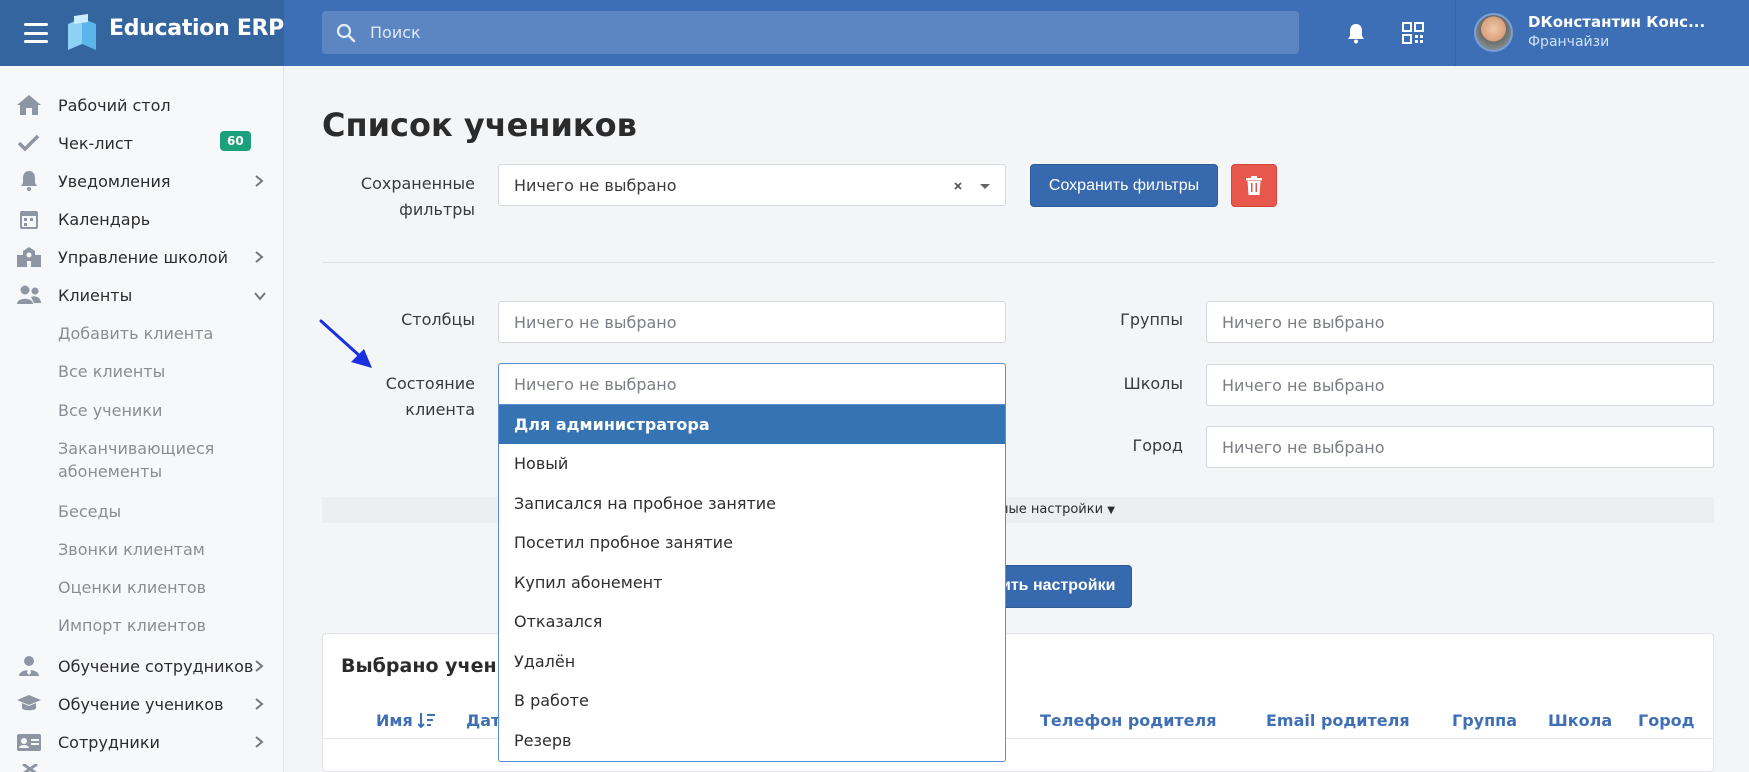  I want to click on search-bar, so click(810, 32).